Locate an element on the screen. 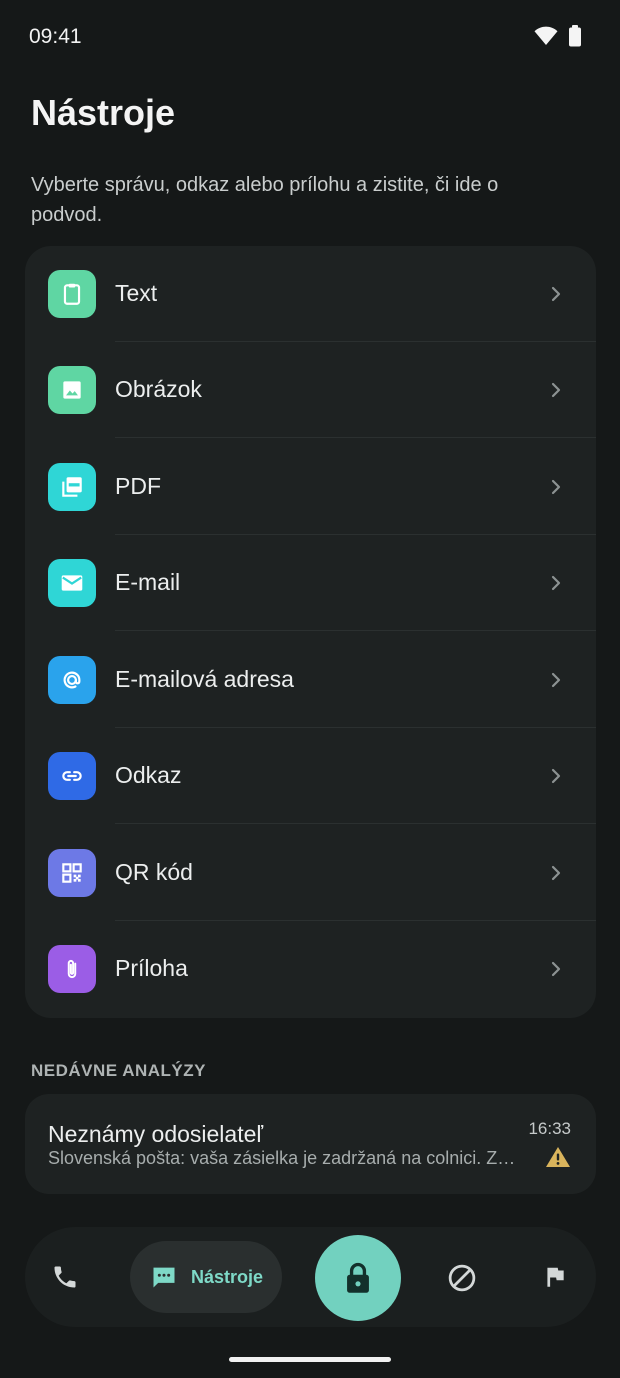 The height and width of the screenshot is (1378, 620). tool-label: Obrázok is located at coordinates (158, 389).